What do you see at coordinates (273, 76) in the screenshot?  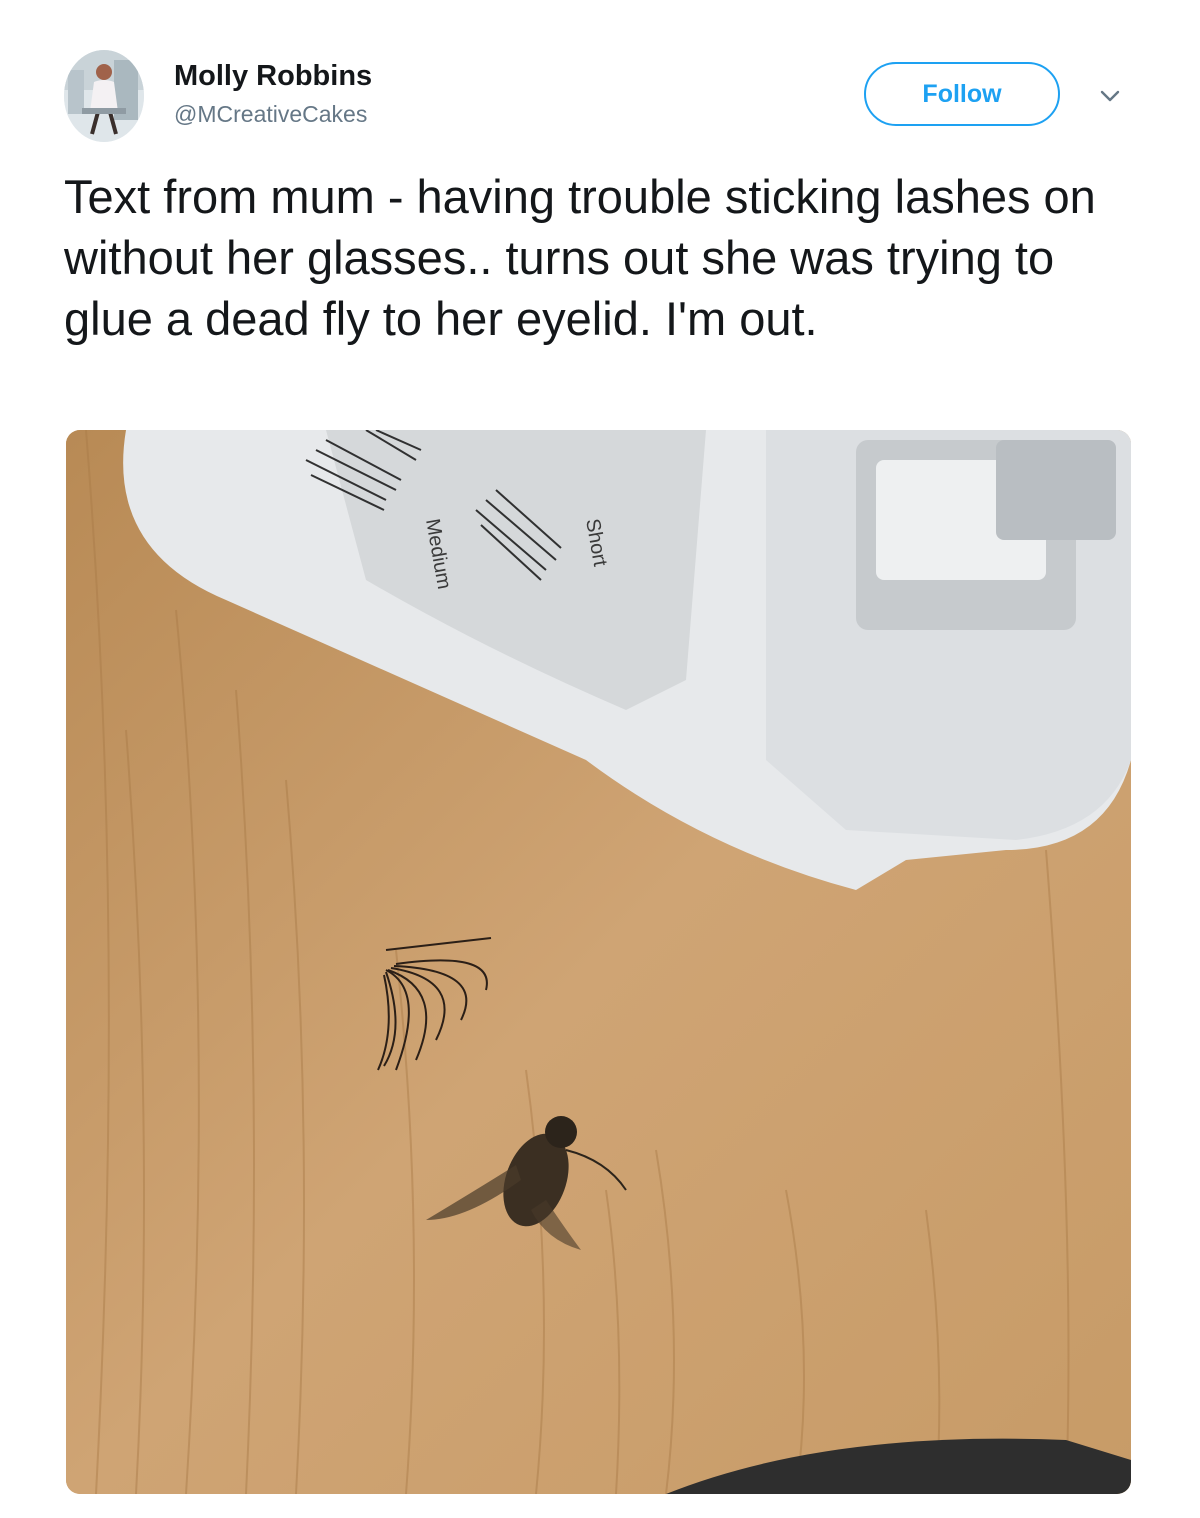 I see `display-name: Molly Robbins` at bounding box center [273, 76].